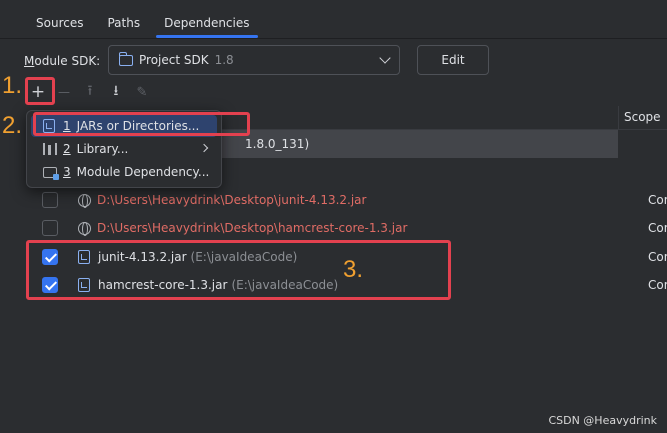 The image size is (667, 433). What do you see at coordinates (163, 285) in the screenshot?
I see `jar-name: hamcrest-core-1.3.jar` at bounding box center [163, 285].